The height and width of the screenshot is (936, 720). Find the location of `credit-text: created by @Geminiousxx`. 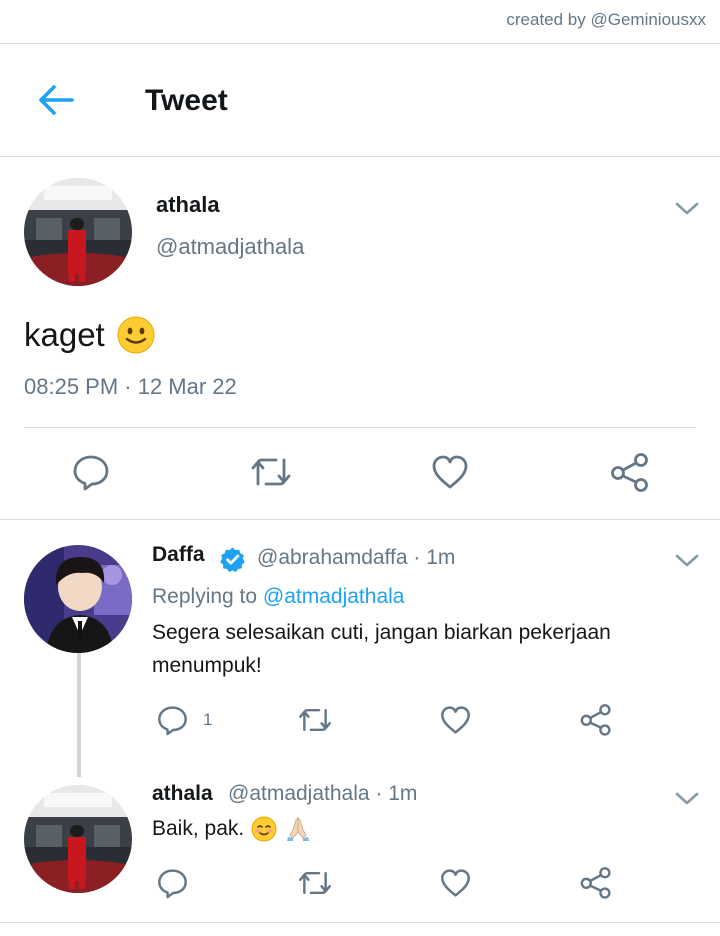

credit-text: created by @Geminiousxx is located at coordinates (606, 19).